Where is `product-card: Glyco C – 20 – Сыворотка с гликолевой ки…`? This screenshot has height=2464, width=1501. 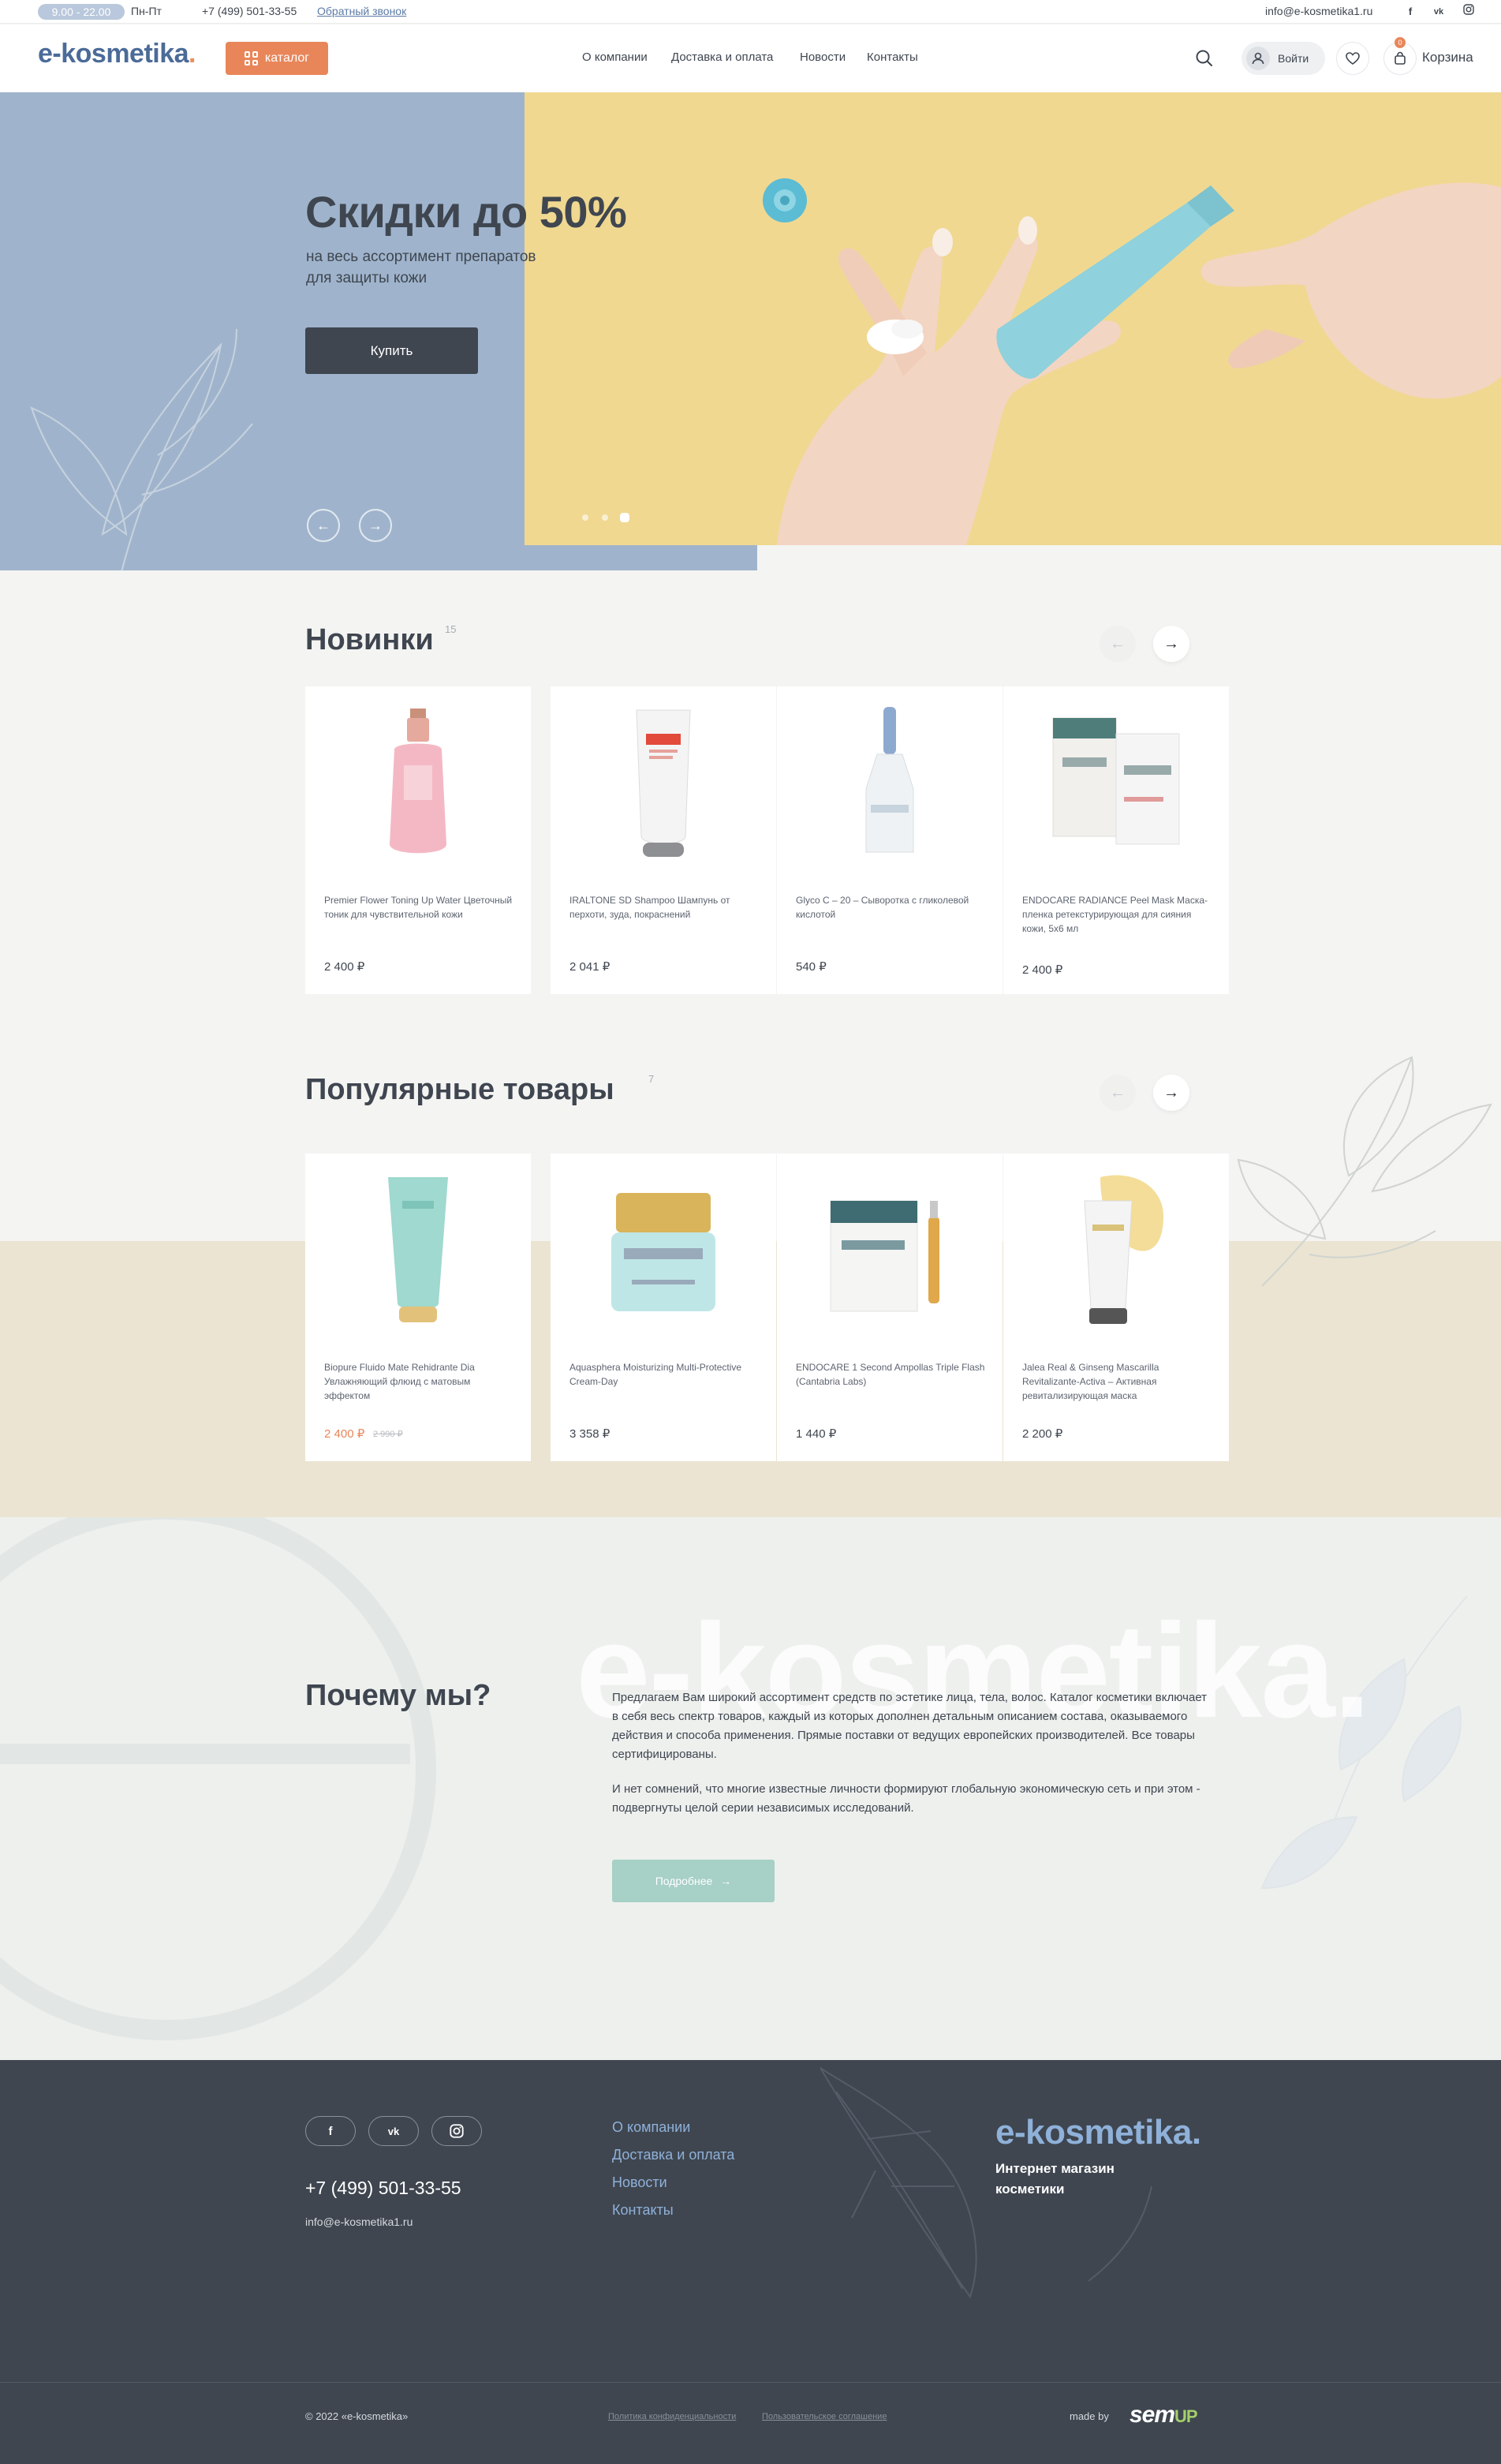 product-card: Glyco C – 20 – Сыворотка с гликолевой ки… is located at coordinates (890, 840).